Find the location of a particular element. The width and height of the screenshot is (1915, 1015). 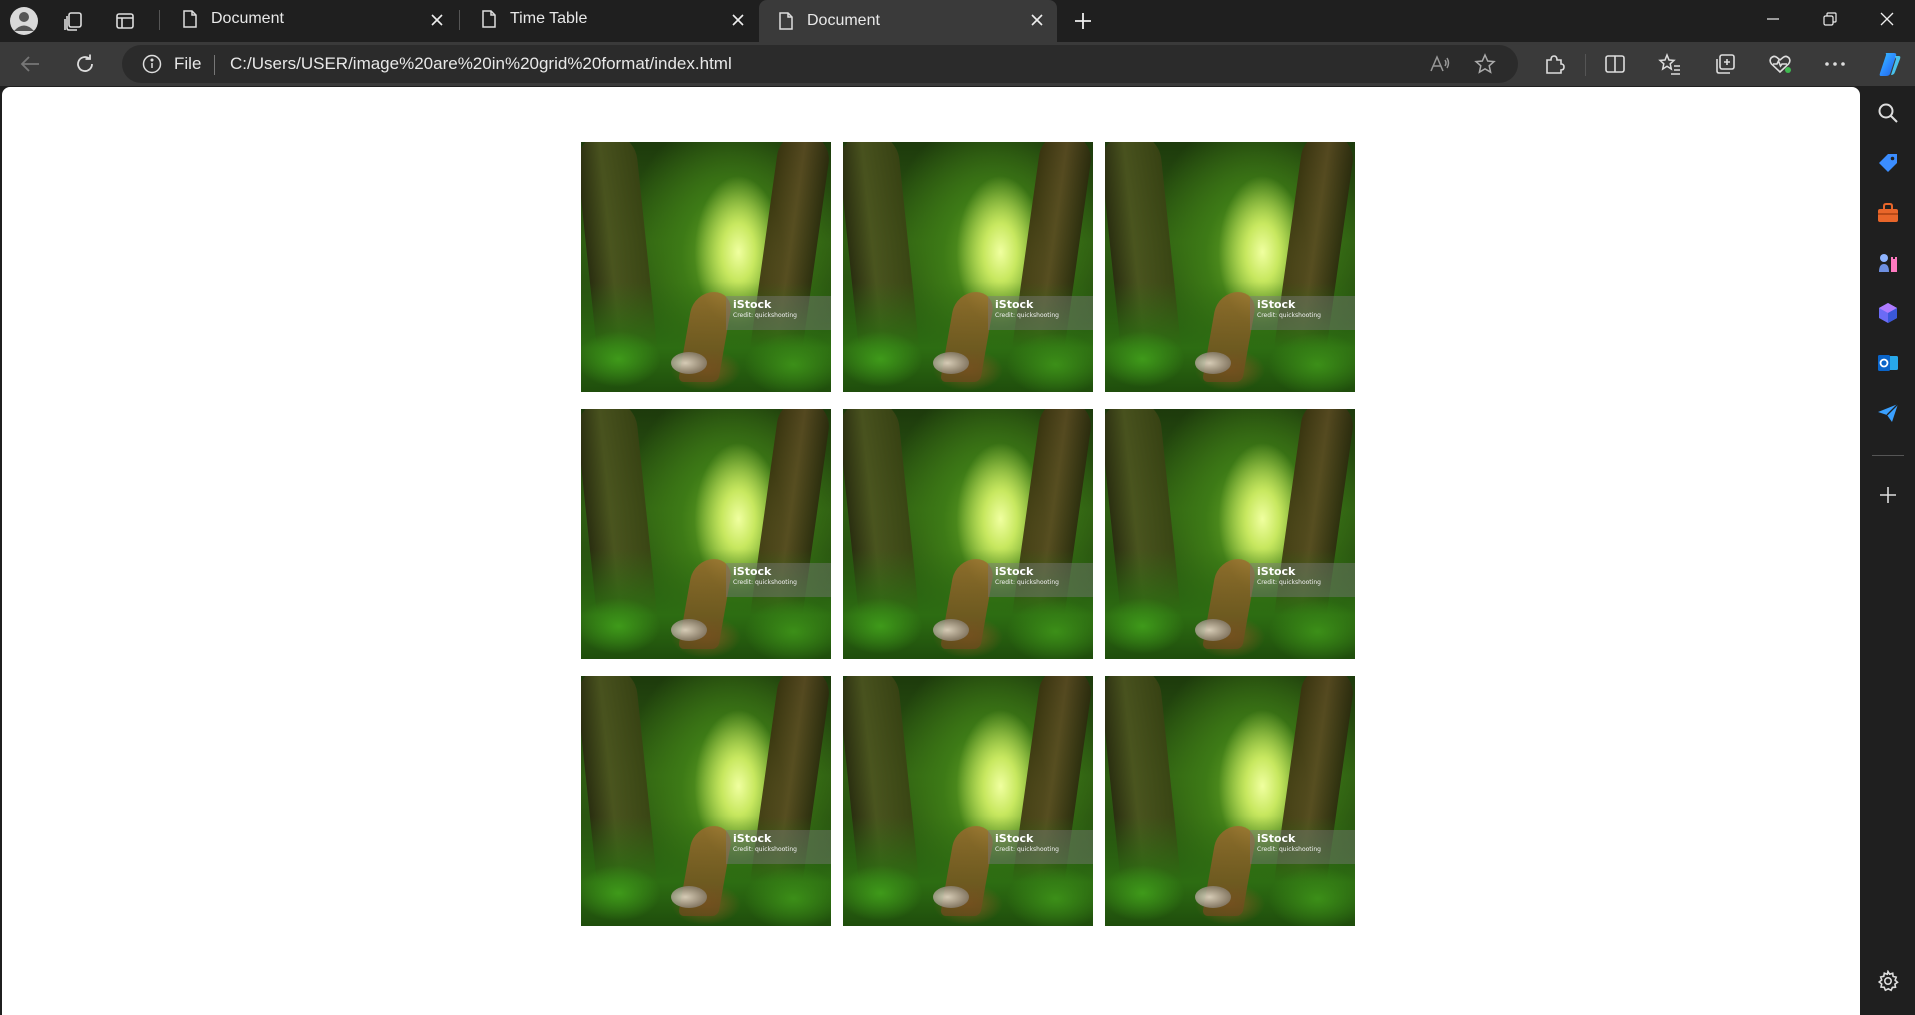

puzzle-icon is located at coordinates (1555, 64).